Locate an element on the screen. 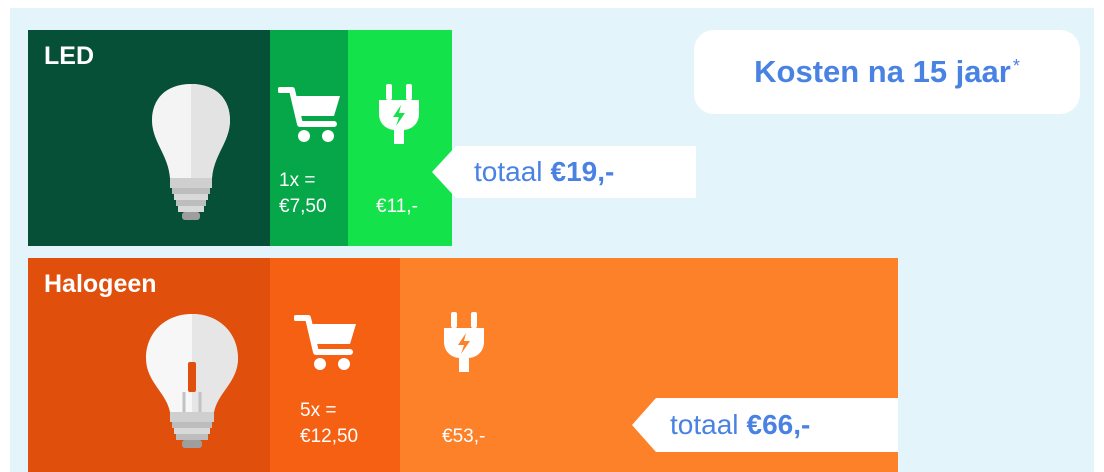 Image resolution: width=1104 pixels, height=472 pixels. halogen-total-pointer is located at coordinates (644, 425).